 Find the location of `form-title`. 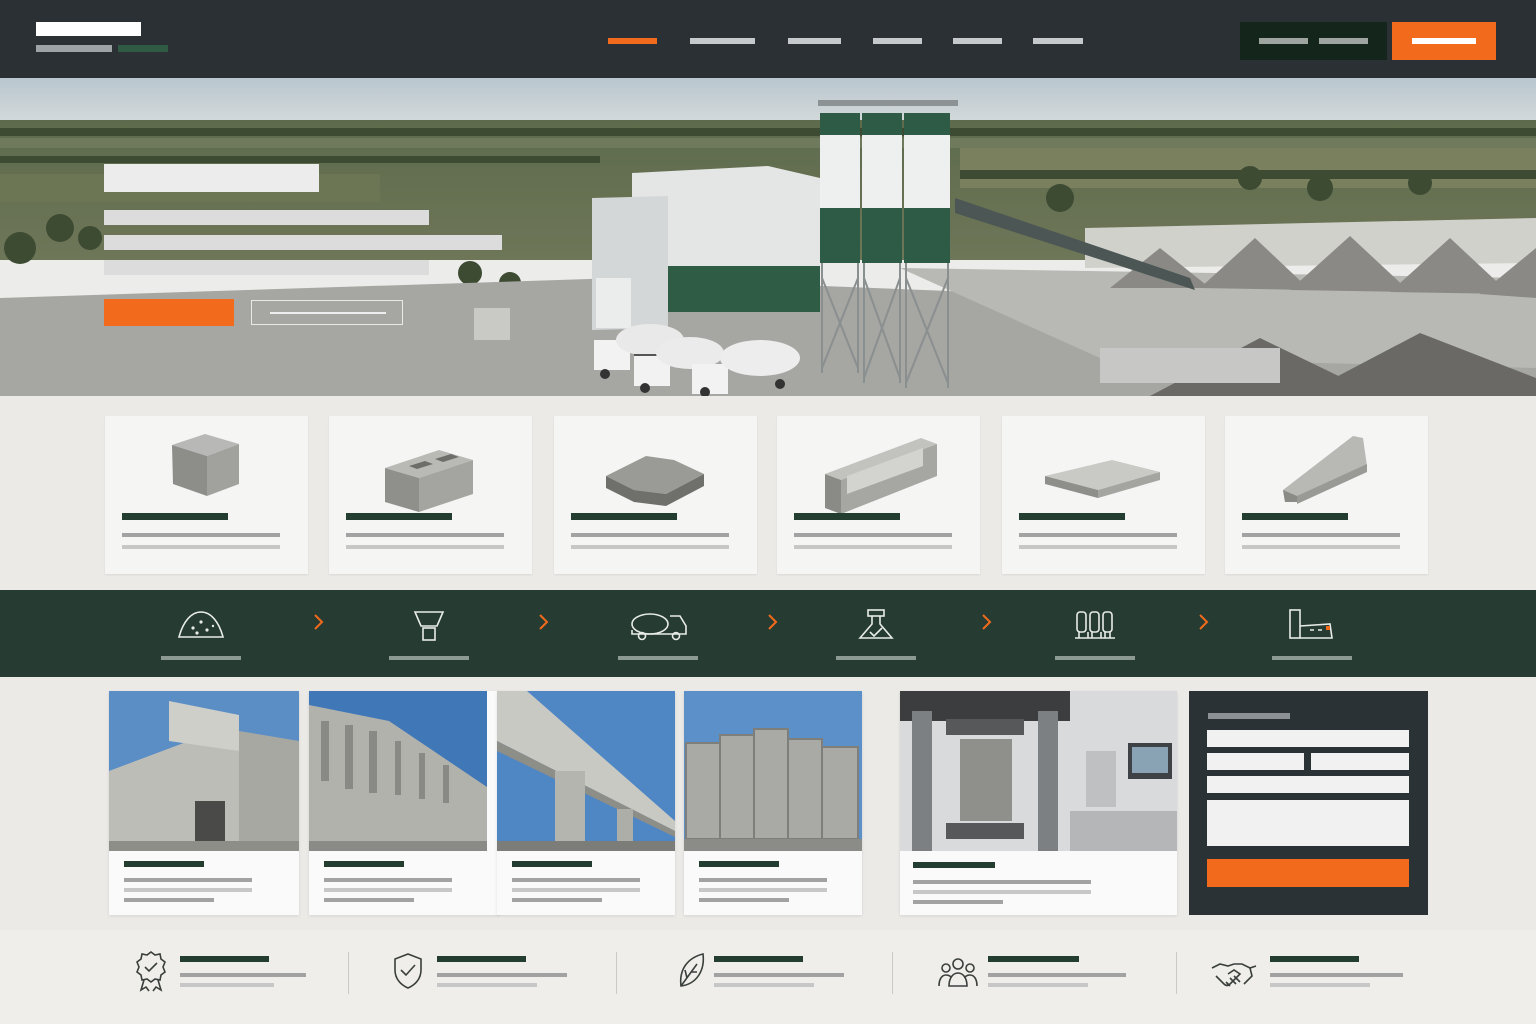

form-title is located at coordinates (1249, 716).